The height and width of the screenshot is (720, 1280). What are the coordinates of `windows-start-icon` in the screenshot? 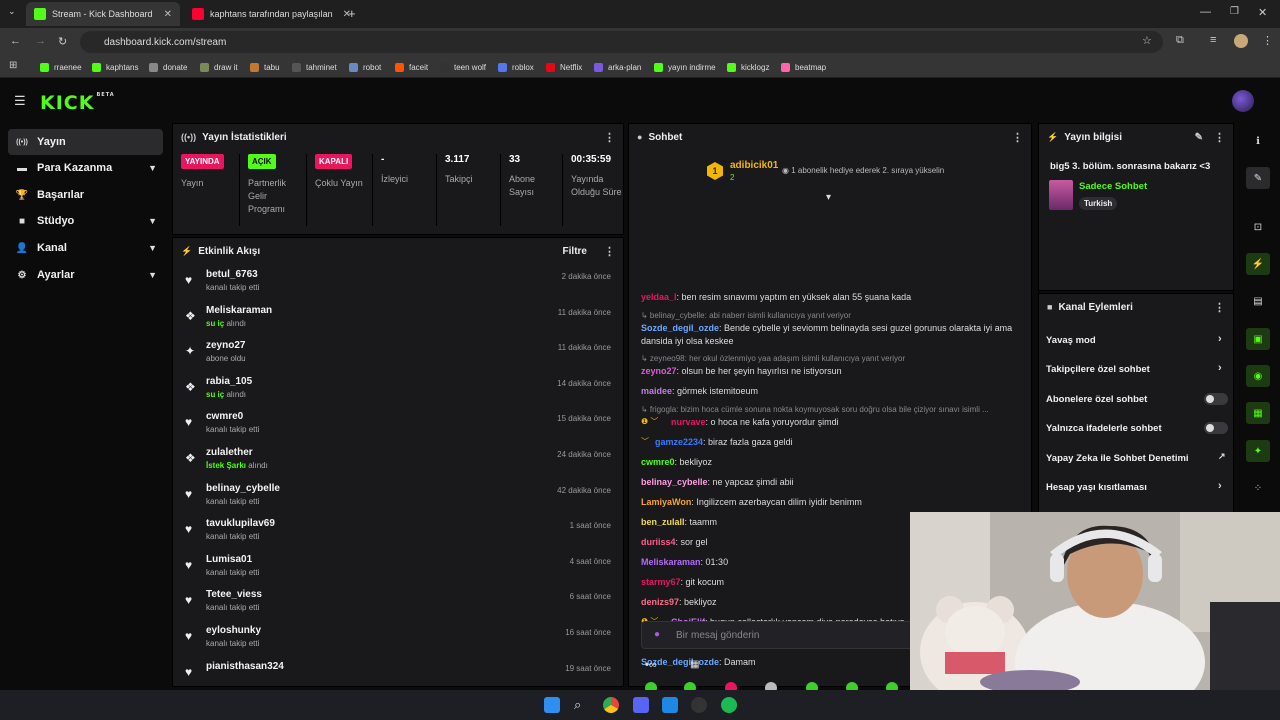 It's located at (552, 705).